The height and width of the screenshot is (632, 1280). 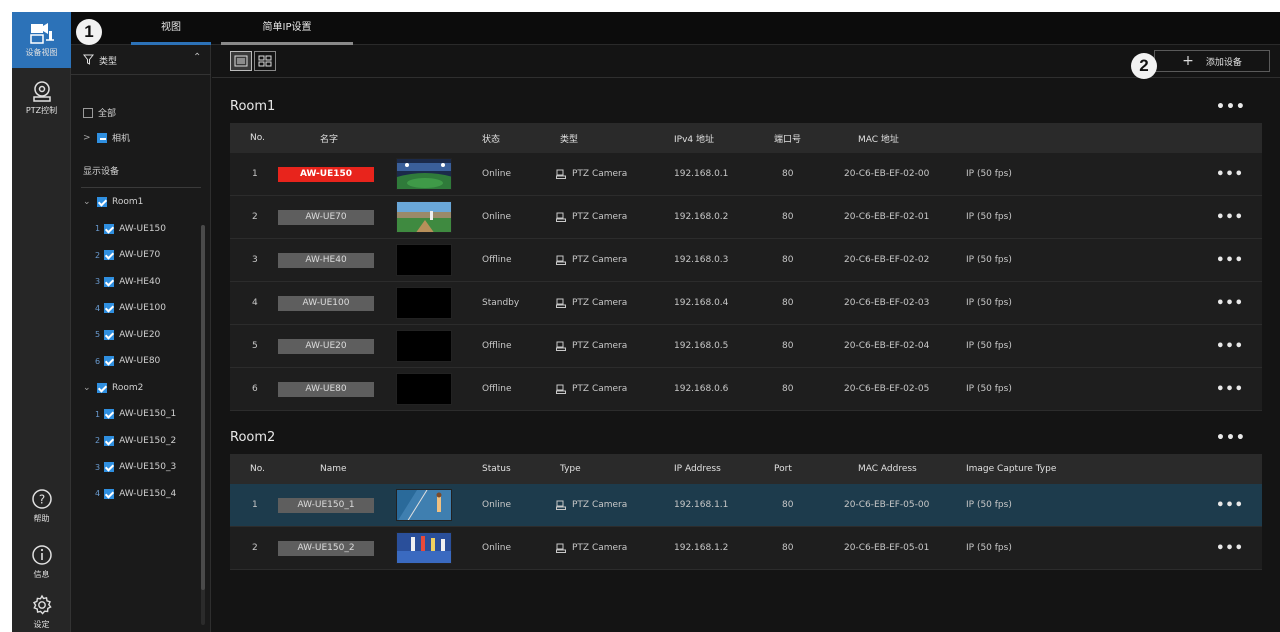 What do you see at coordinates (135, 414) in the screenshot?
I see `tree-item: 1 AW-UE150_1` at bounding box center [135, 414].